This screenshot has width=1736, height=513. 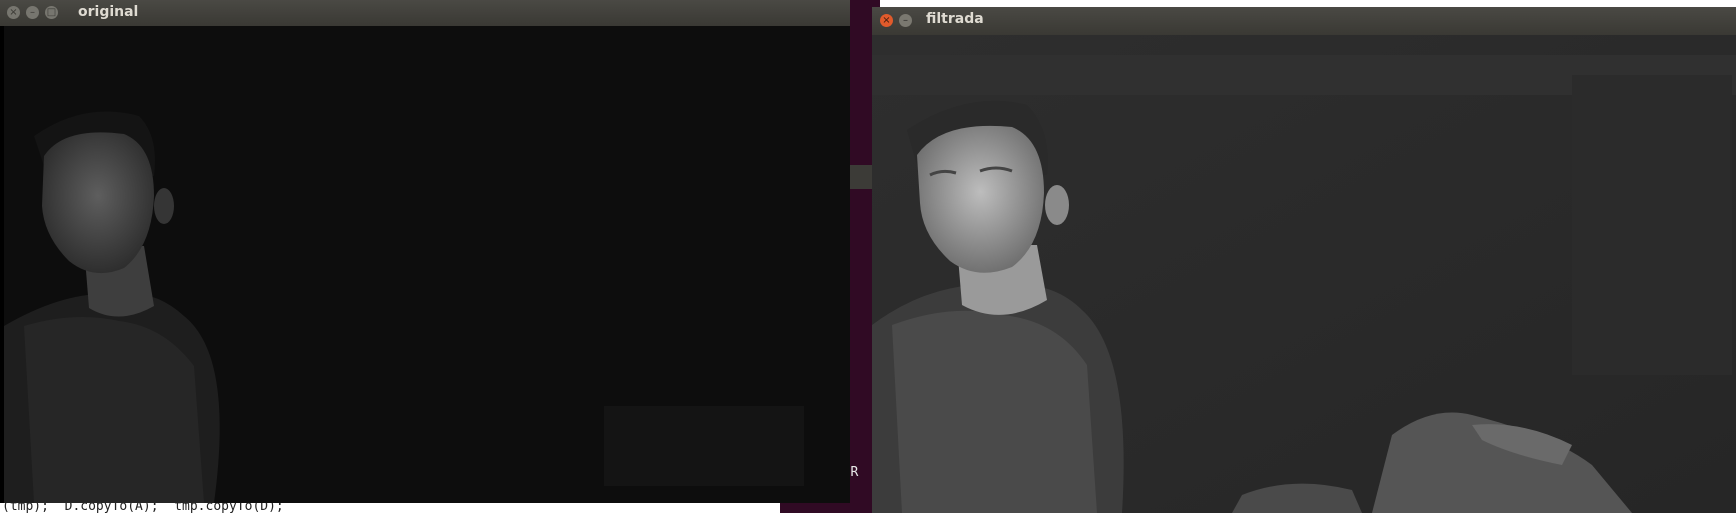 I want to click on window-title: original, so click(x=108, y=12).